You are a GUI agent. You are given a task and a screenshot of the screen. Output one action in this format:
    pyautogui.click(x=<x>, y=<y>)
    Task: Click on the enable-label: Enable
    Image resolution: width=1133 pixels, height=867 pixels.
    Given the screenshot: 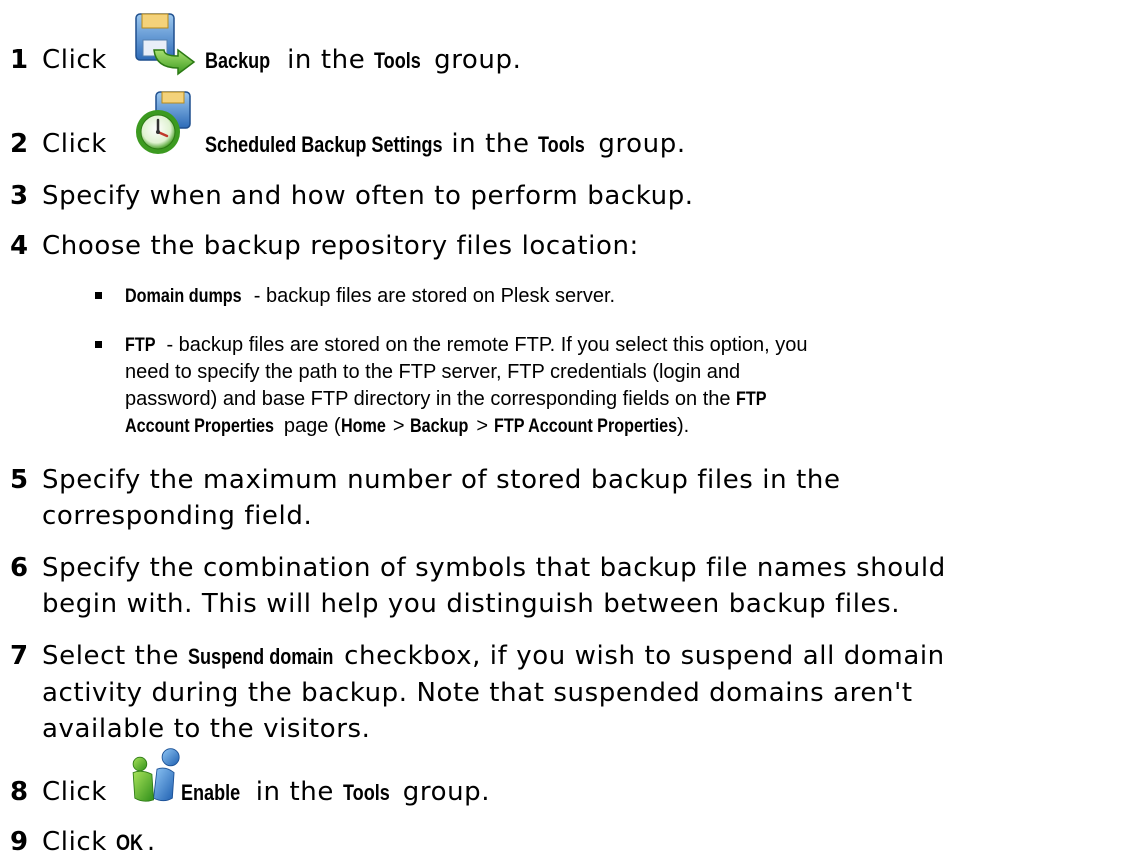 What is the action you would take?
    pyautogui.click(x=210, y=792)
    